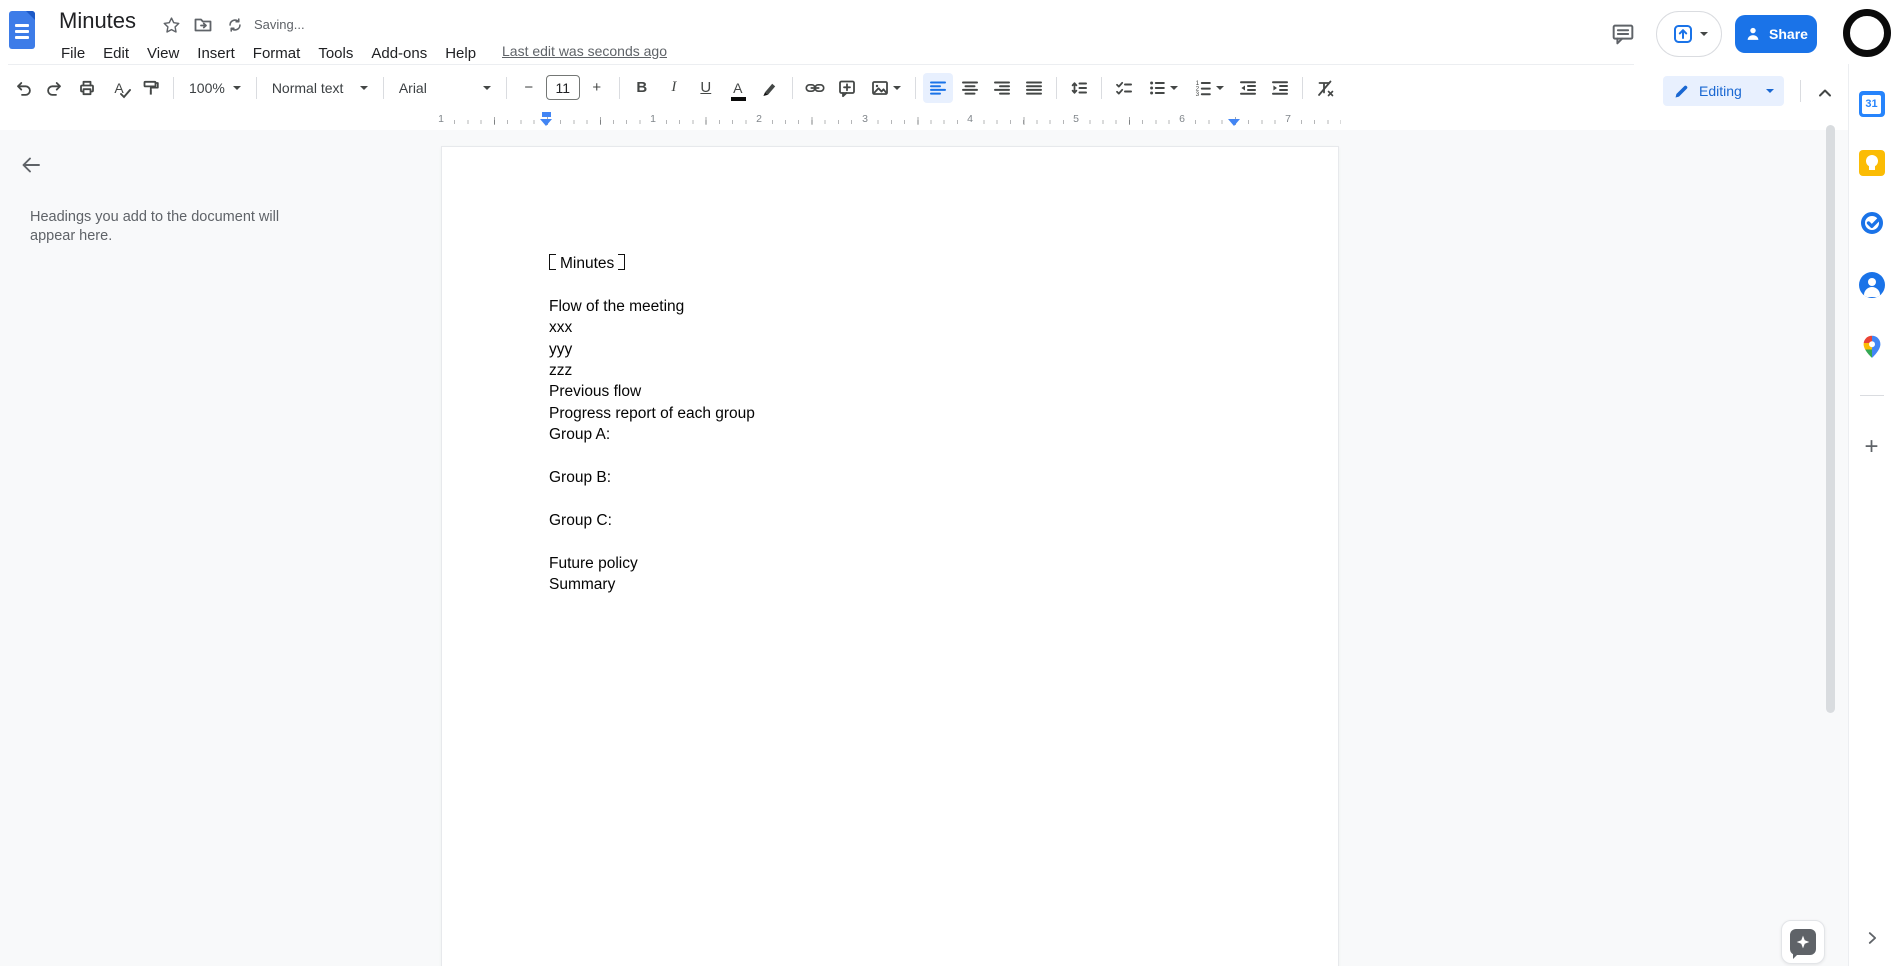  Describe the element at coordinates (1681, 91) in the screenshot. I see `pencil-icon` at that location.